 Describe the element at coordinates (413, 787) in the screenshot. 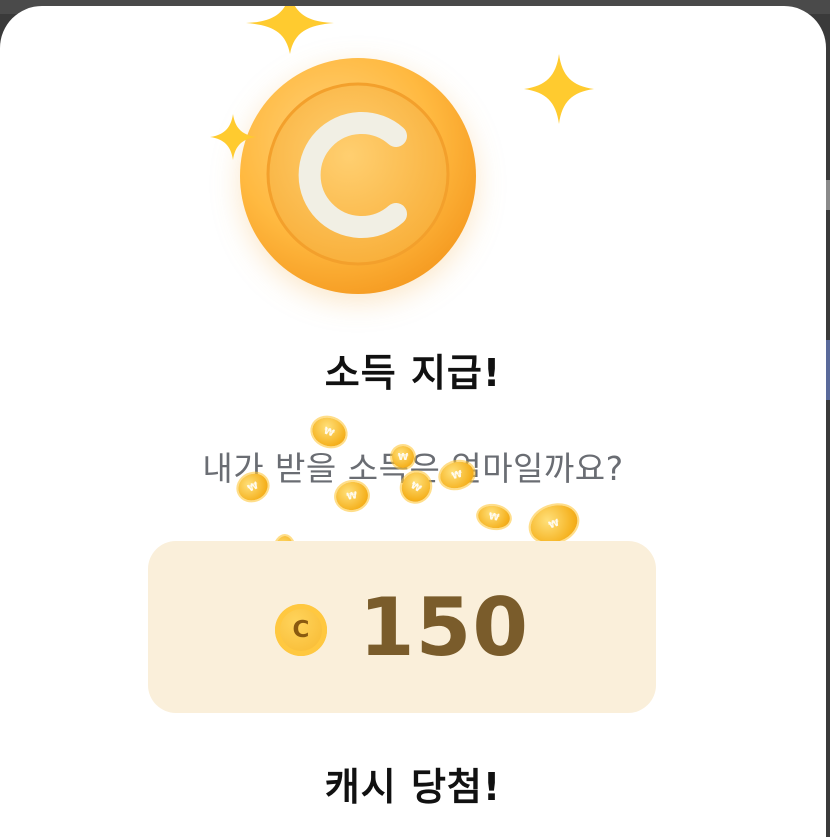

I see `reward-result-text: 캐시 당첨!` at that location.